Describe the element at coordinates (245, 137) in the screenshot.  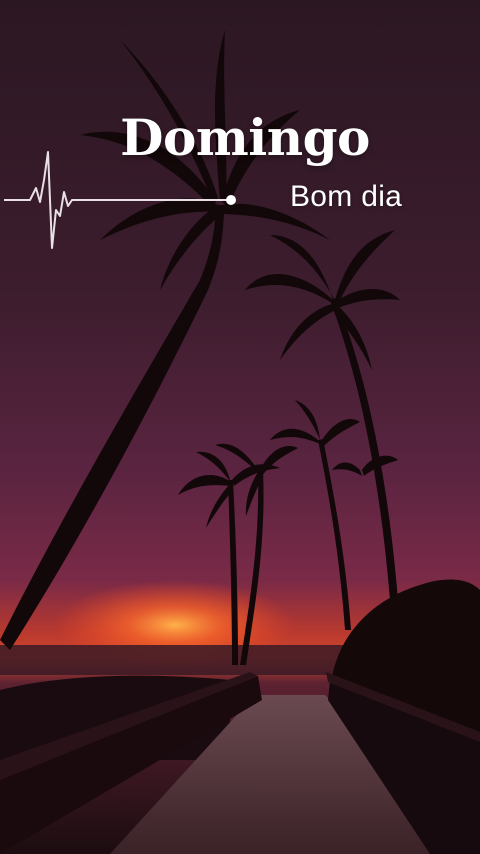
I see `day-title: Domingo` at that location.